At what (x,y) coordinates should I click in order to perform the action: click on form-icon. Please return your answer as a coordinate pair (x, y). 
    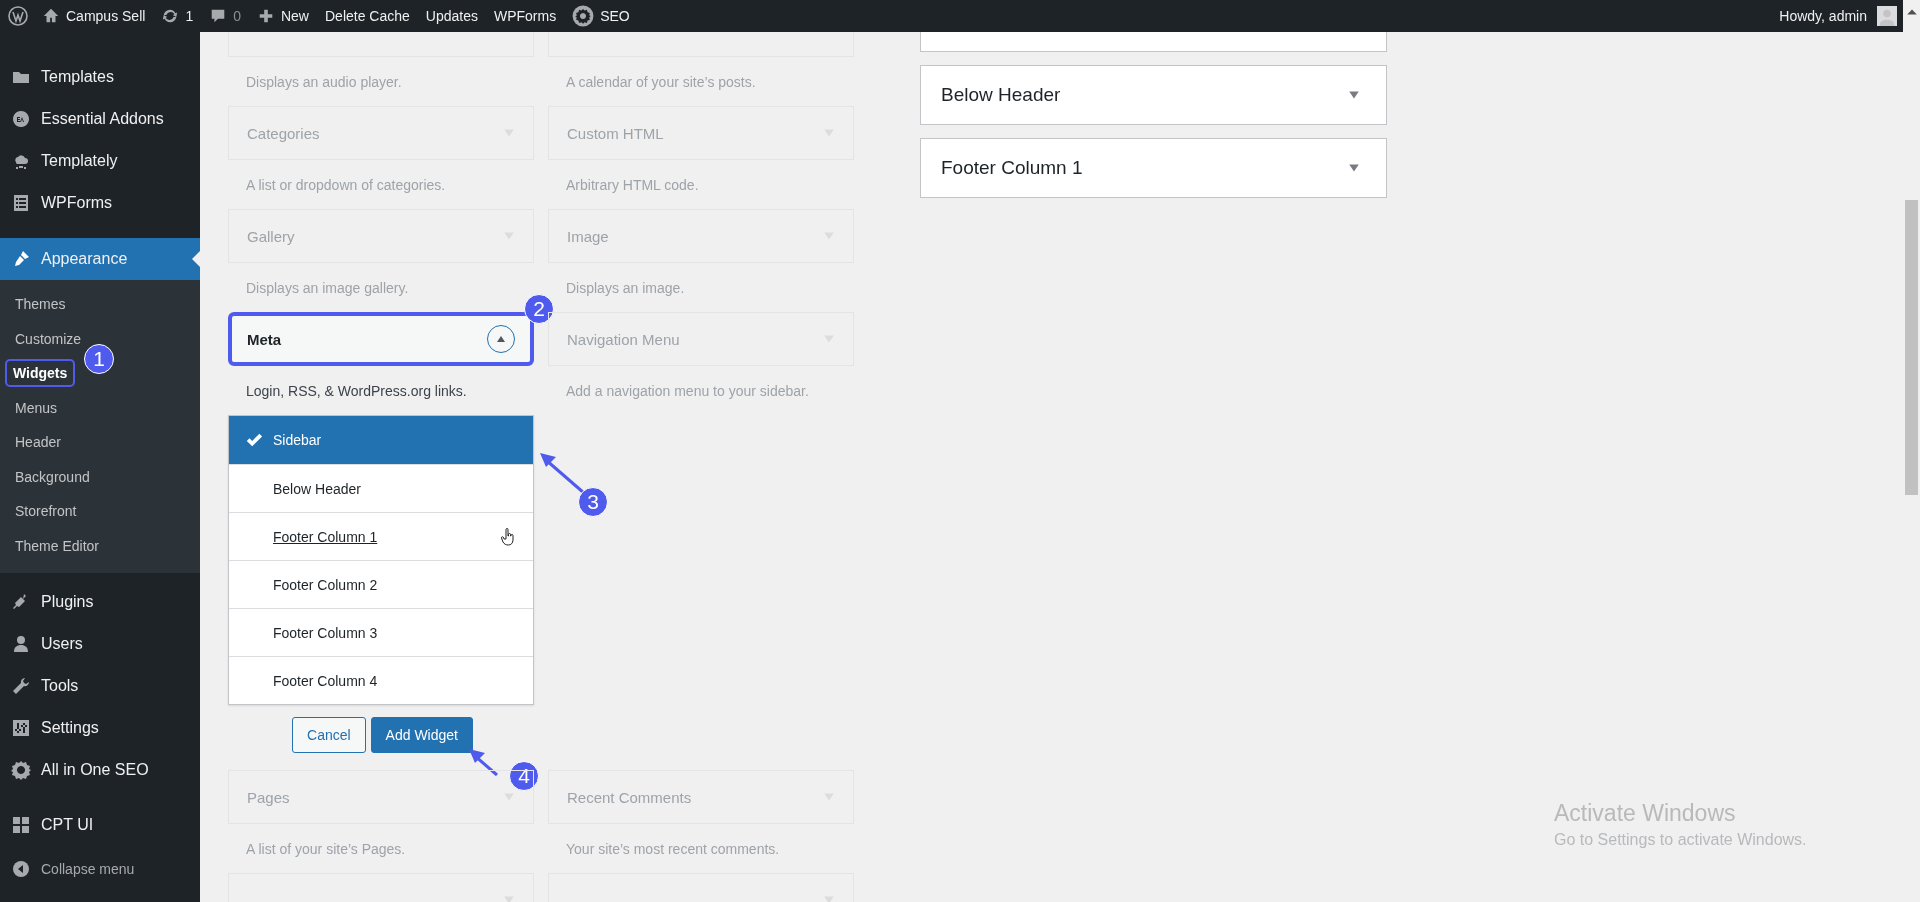
    Looking at the image, I should click on (21, 203).